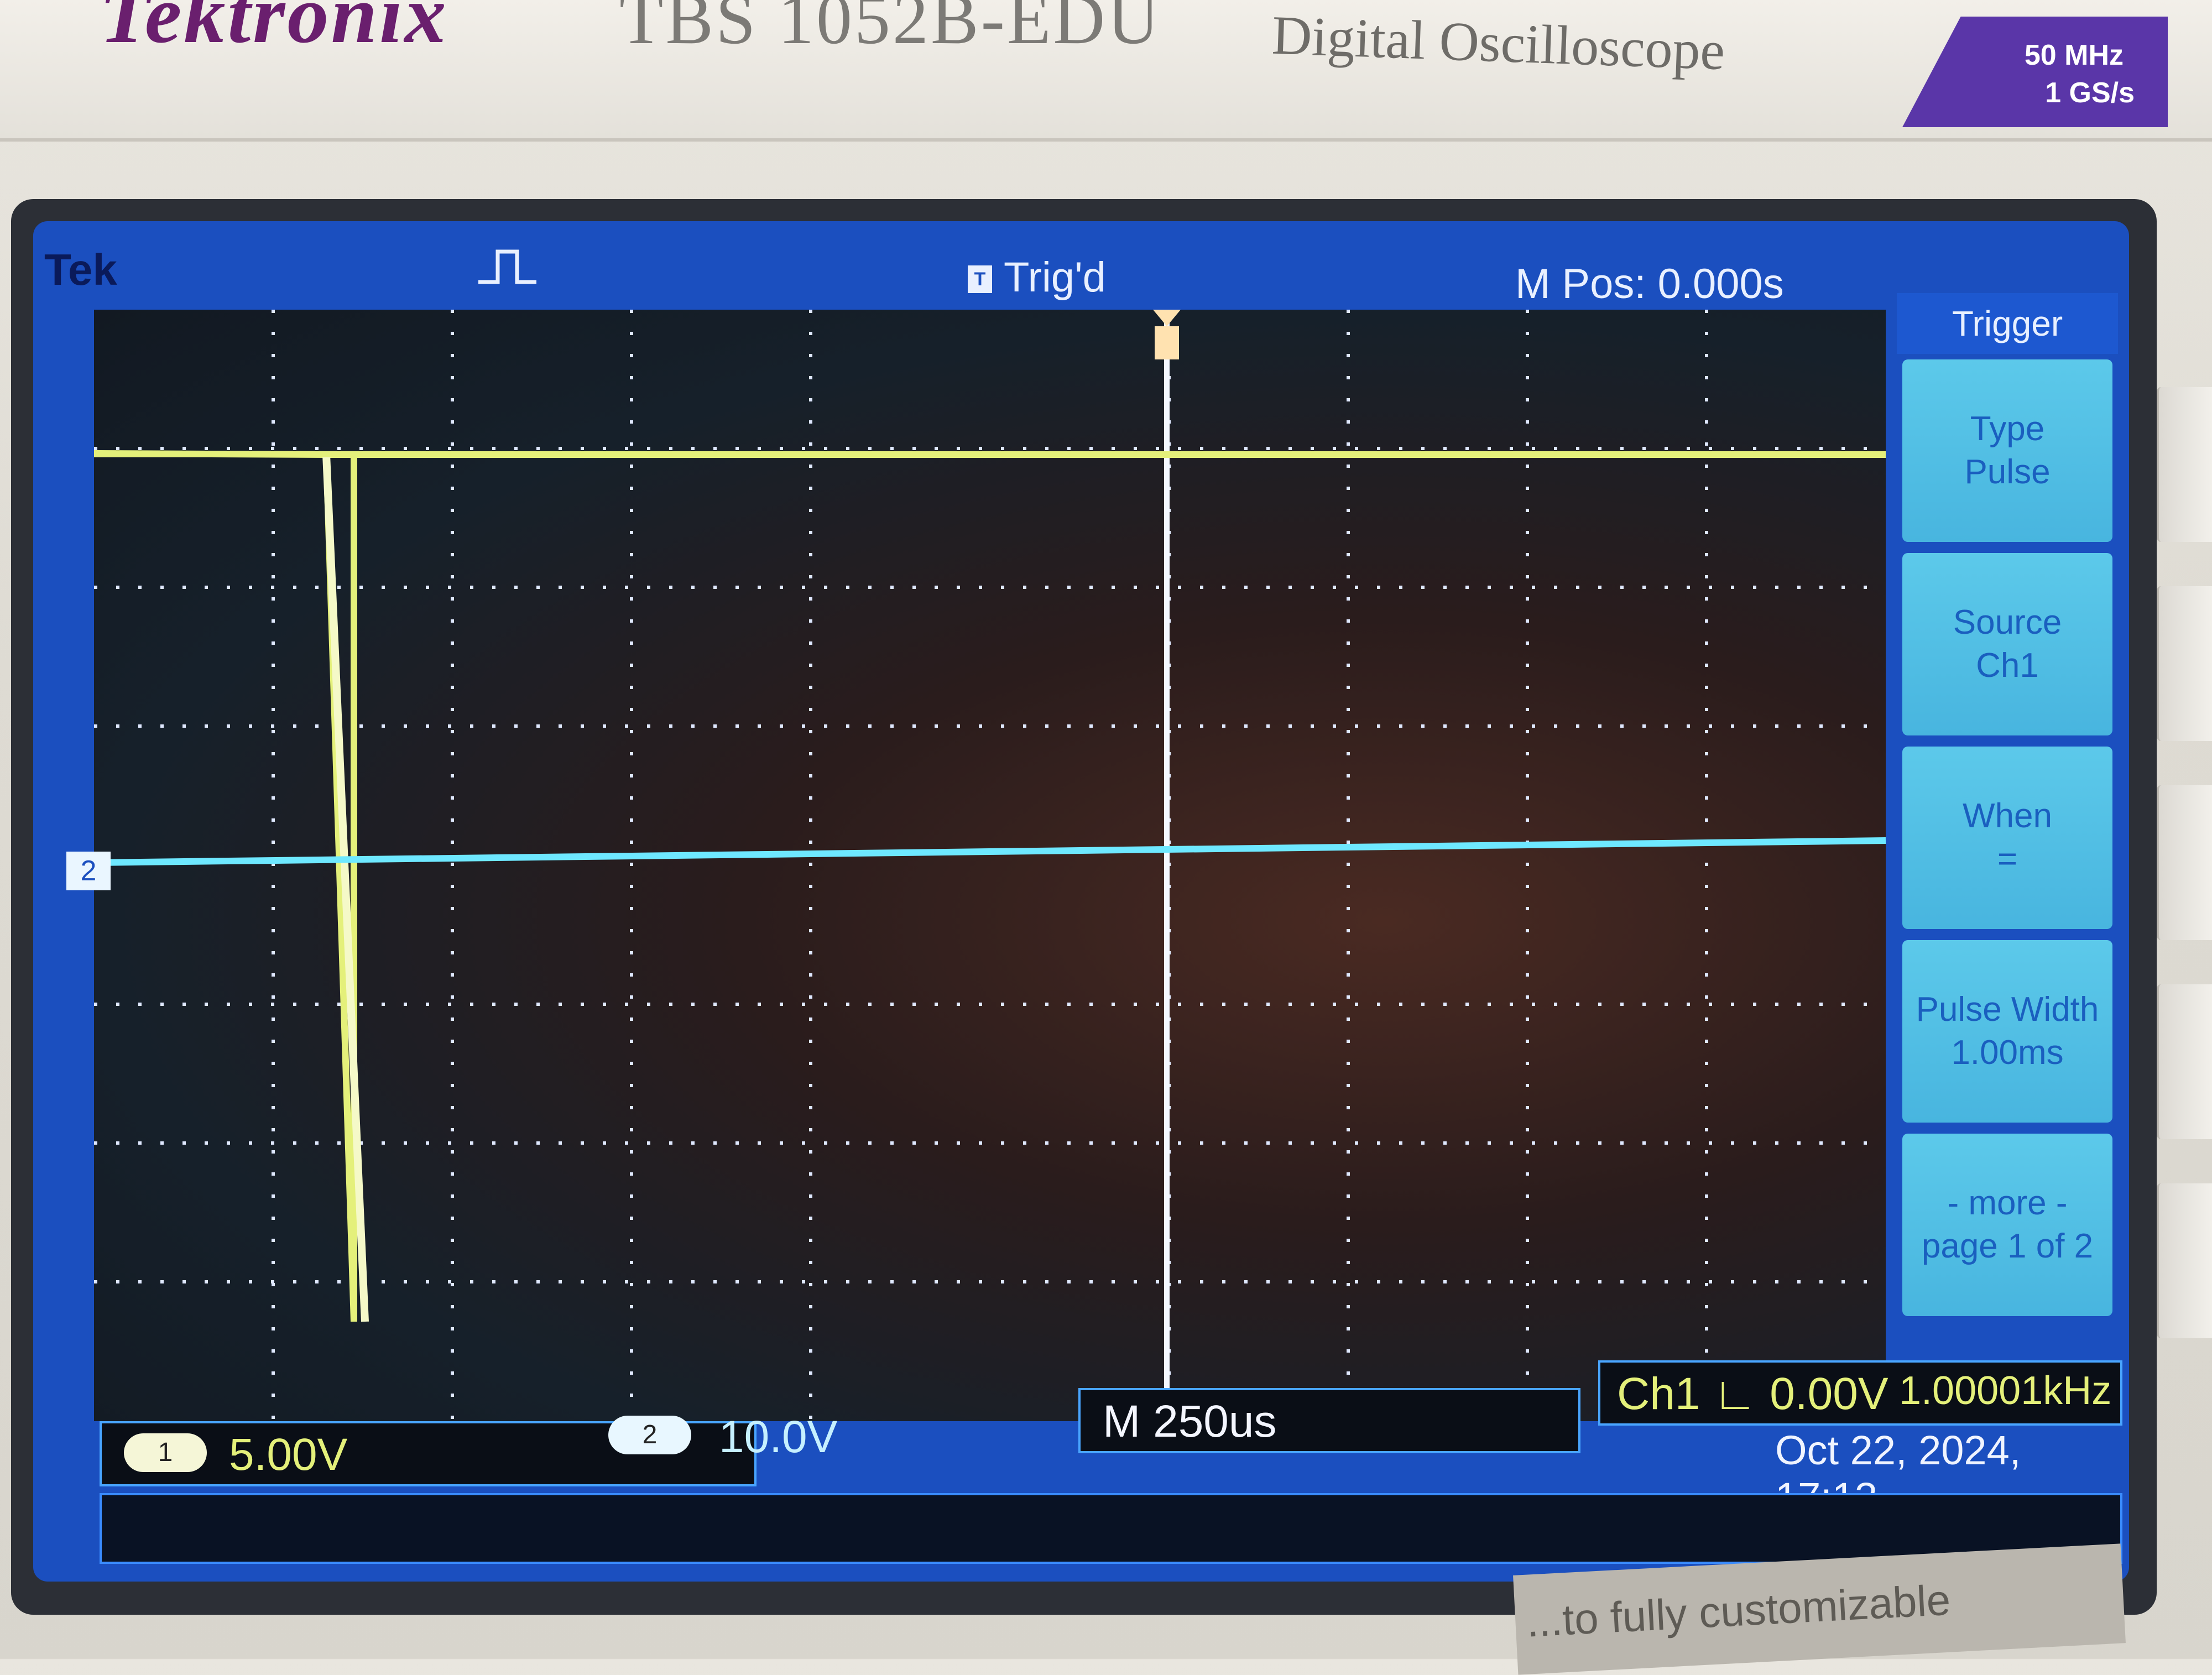 This screenshot has width=2212, height=1675. What do you see at coordinates (346, 888) in the screenshot?
I see `ch1-falling-edge` at bounding box center [346, 888].